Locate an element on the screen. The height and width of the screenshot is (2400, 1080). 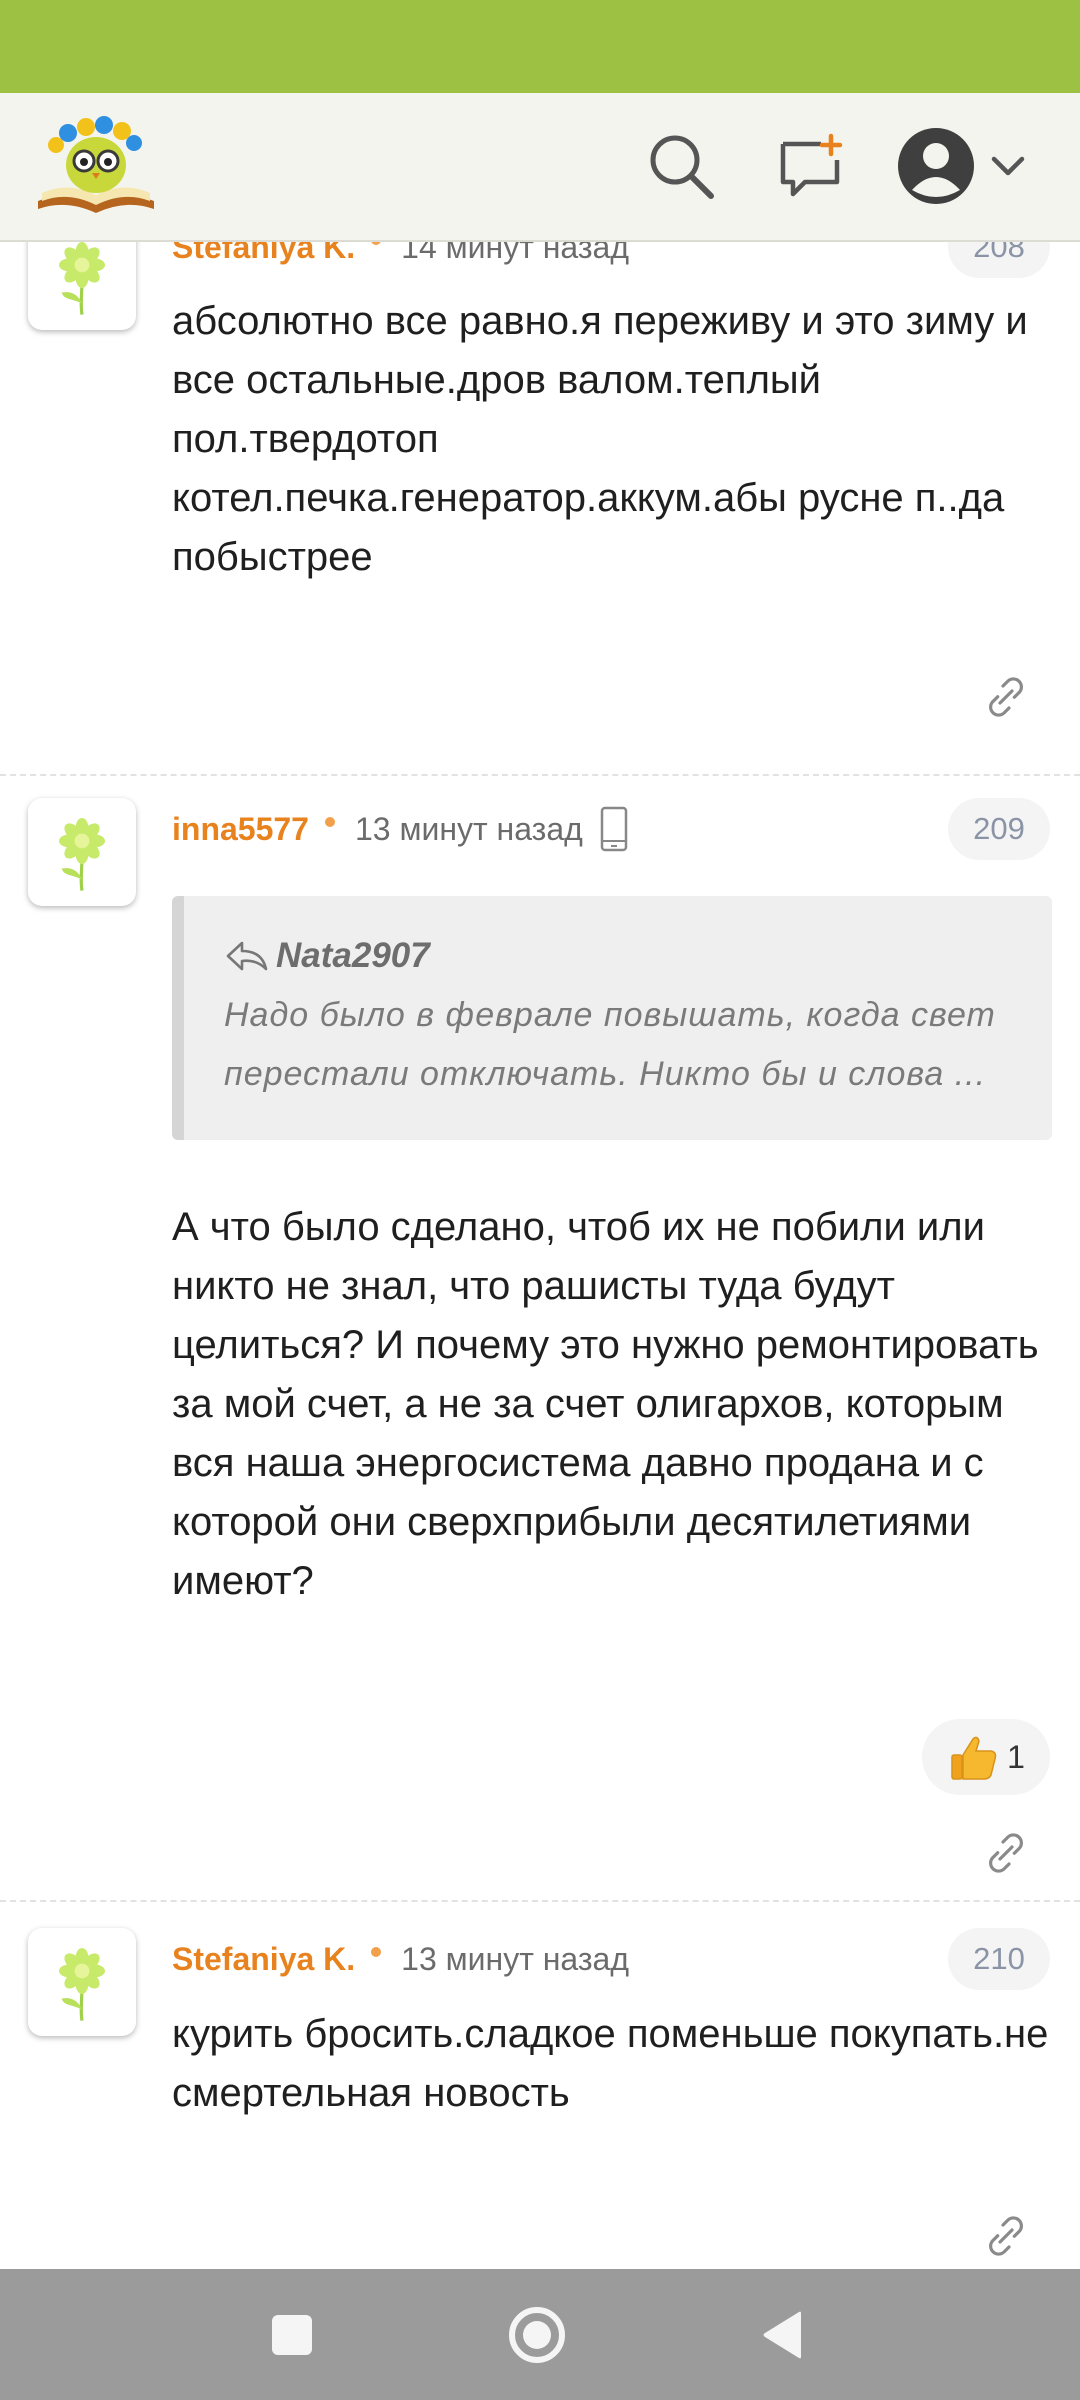
new-post-button is located at coordinates (811, 166).